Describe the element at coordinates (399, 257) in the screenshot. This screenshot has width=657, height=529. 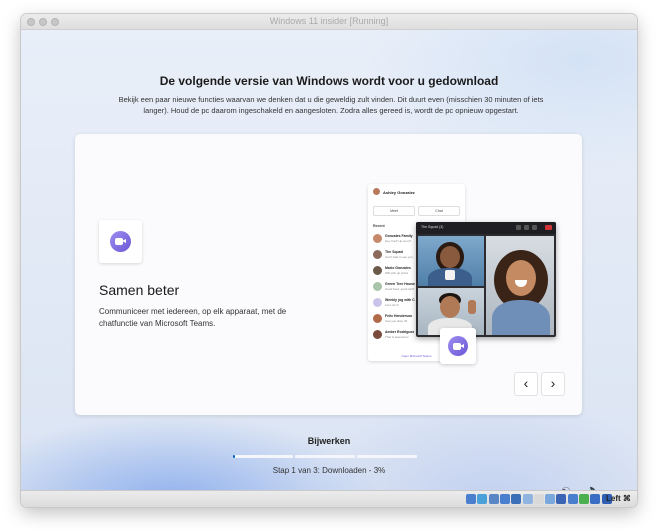
I see `chat-item-preview: Can't wait to see you` at that location.